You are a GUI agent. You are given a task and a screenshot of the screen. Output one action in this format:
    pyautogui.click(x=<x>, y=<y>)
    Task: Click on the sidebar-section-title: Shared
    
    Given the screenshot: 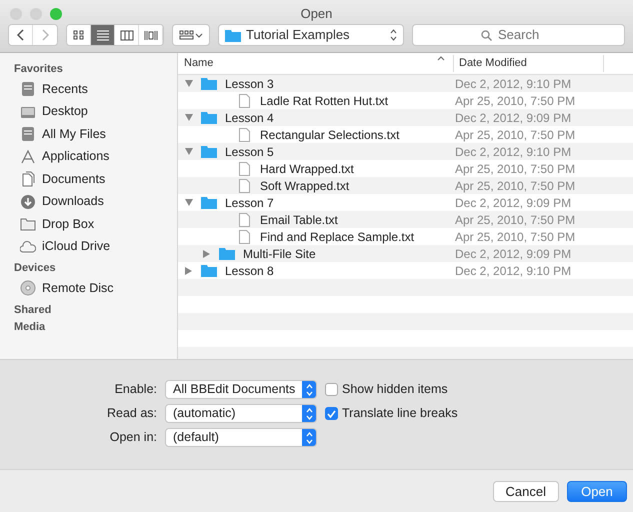 What is the action you would take?
    pyautogui.click(x=33, y=309)
    